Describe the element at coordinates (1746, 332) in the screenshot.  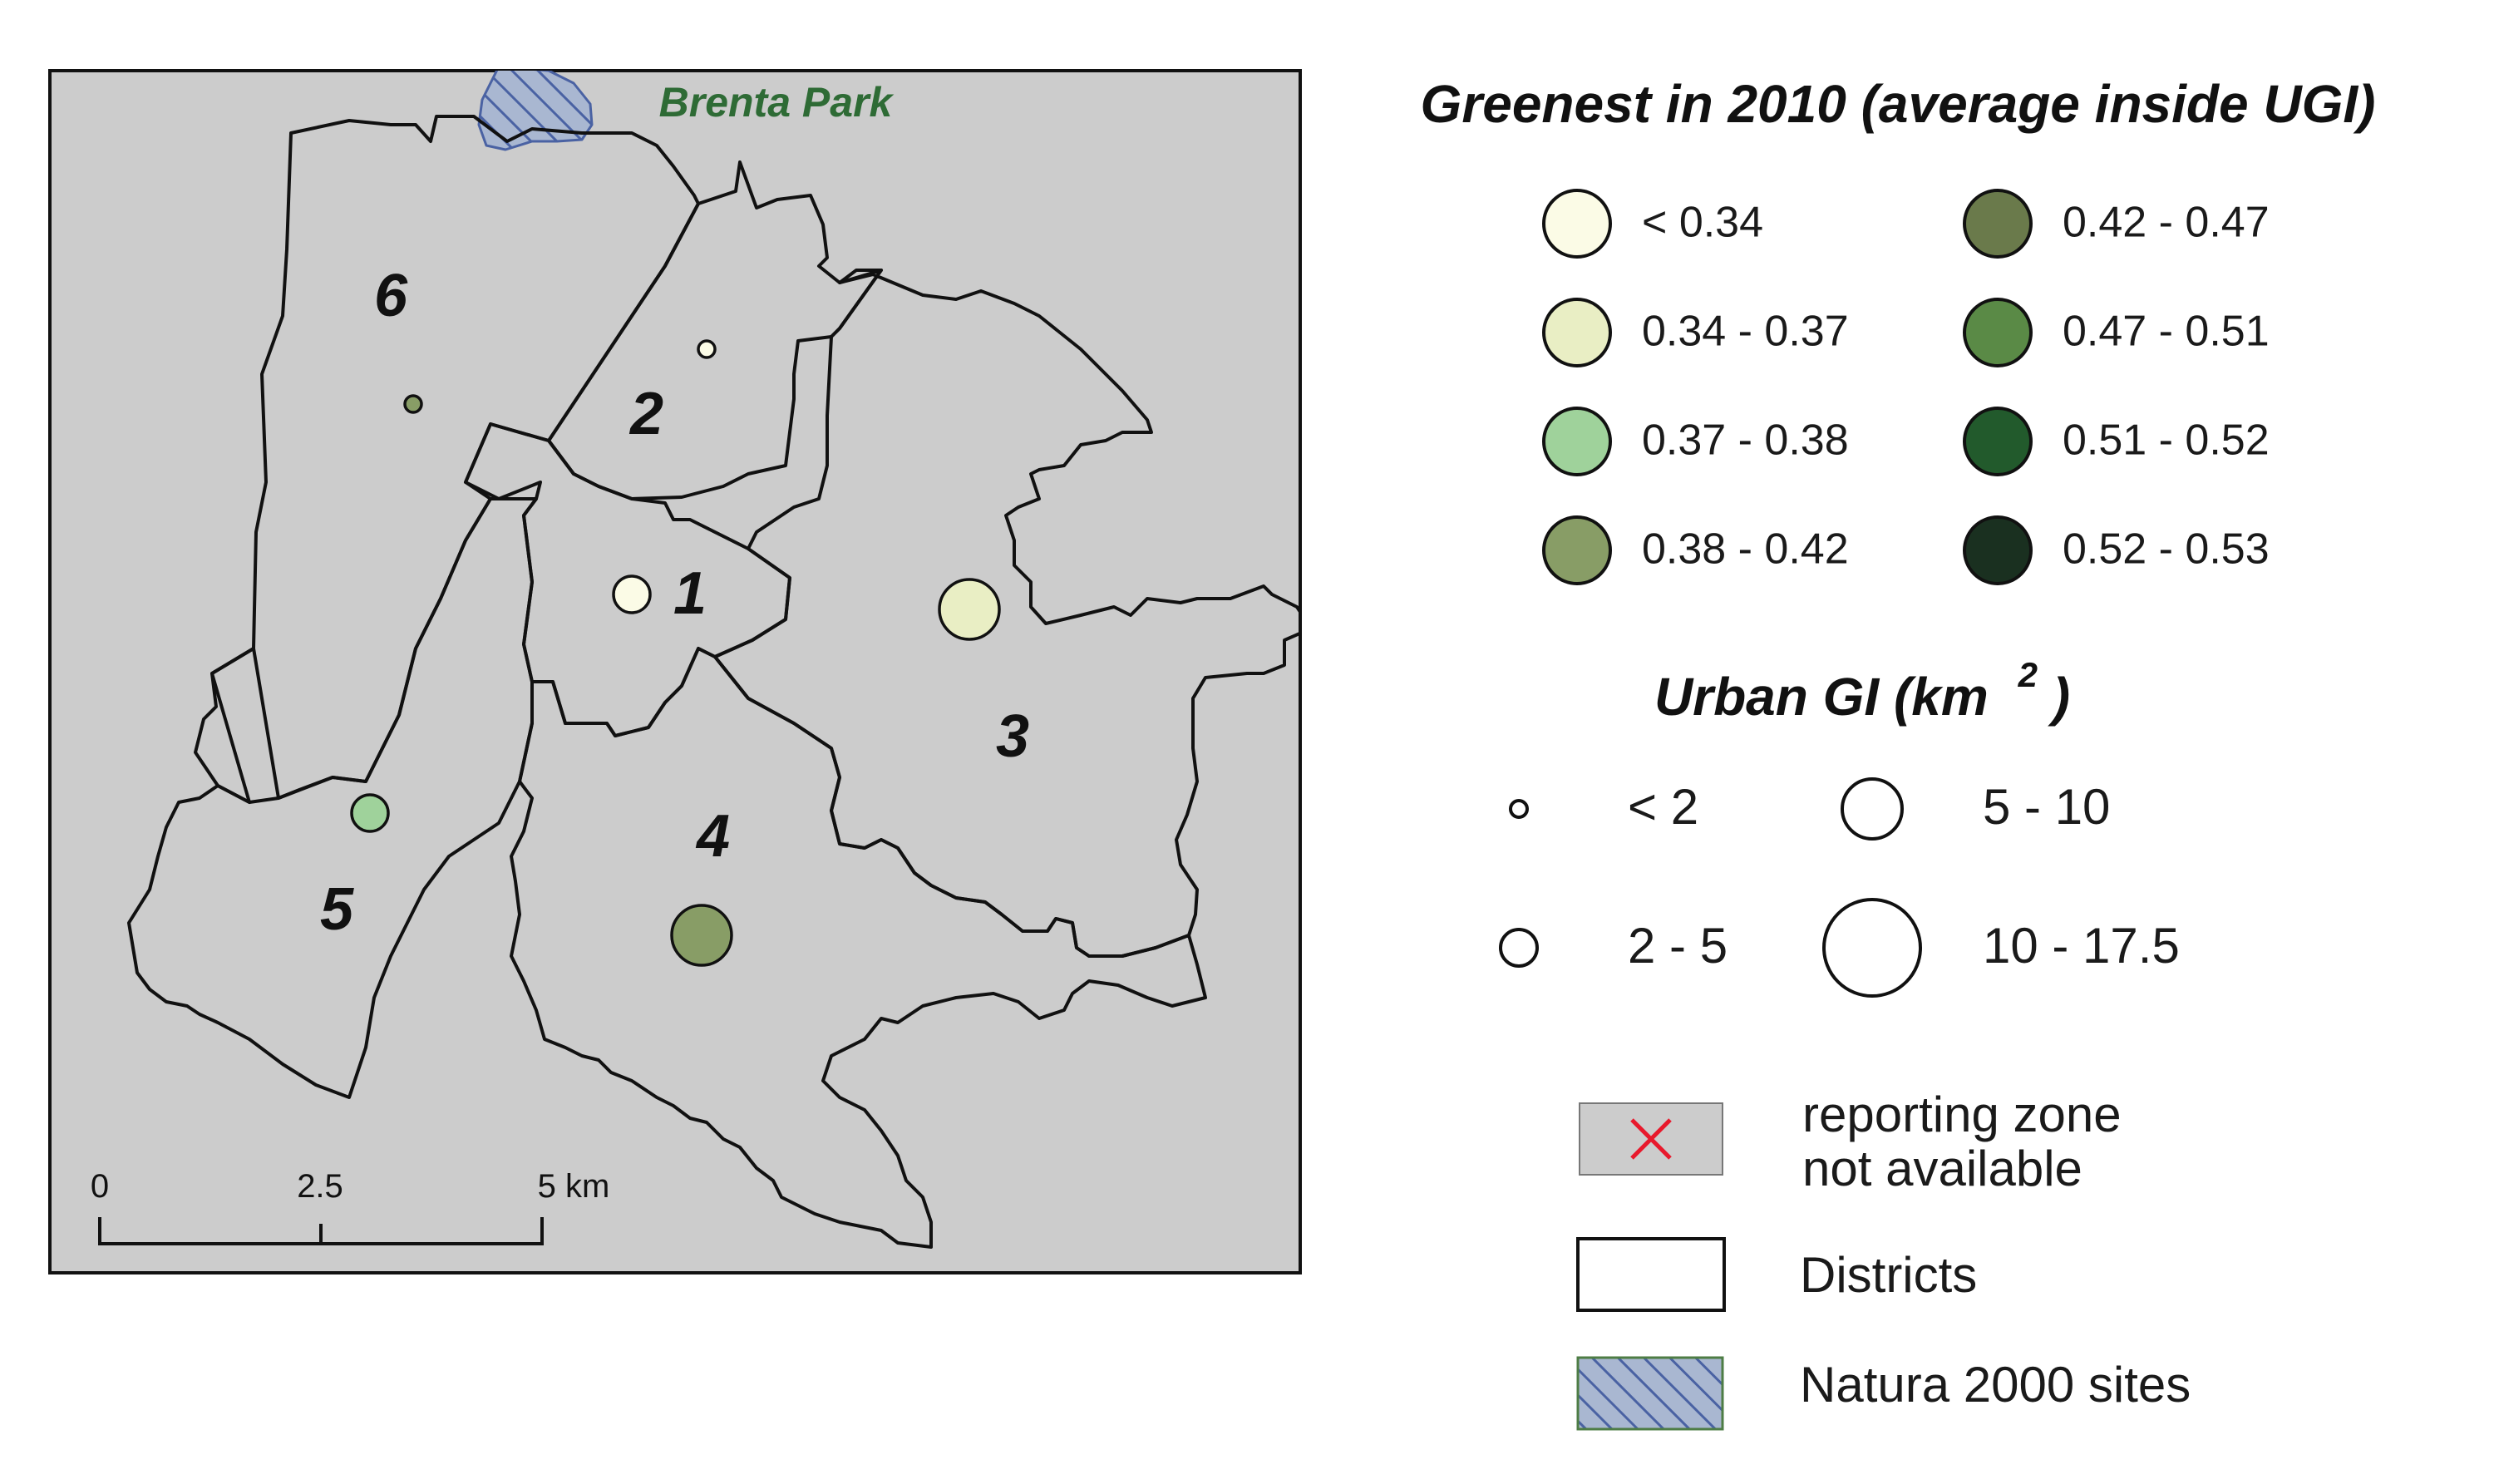
I see `greenness-label-0-34-0-37: 0.34 - 0.37` at that location.